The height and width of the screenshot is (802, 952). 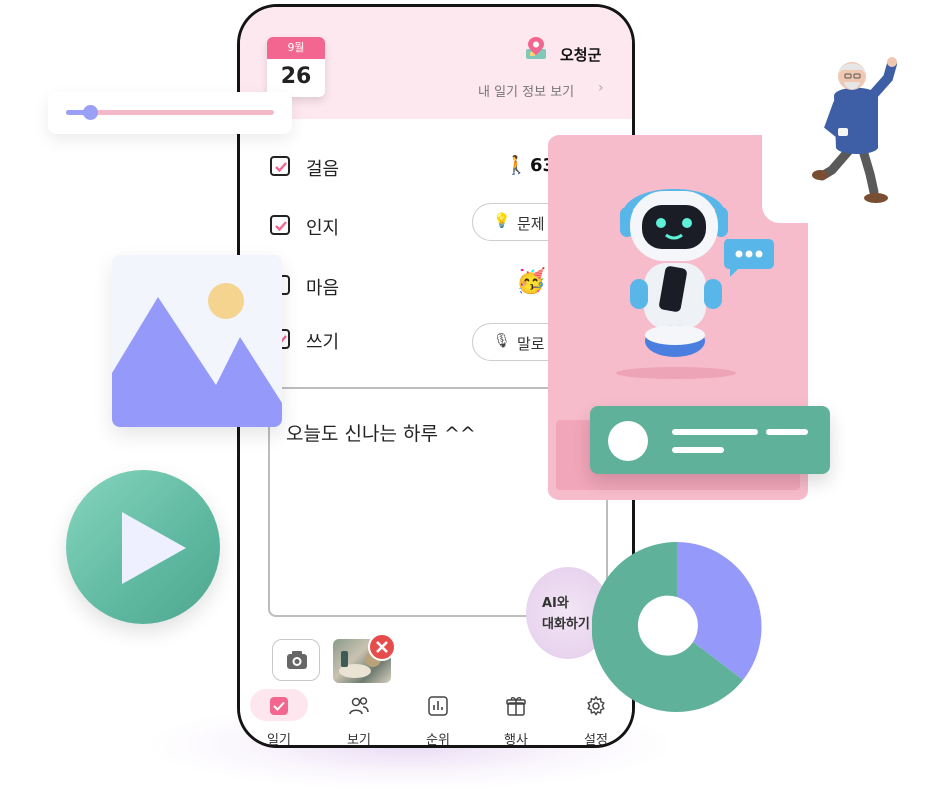 I want to click on nav-item-diary: 일기, so click(x=279, y=717).